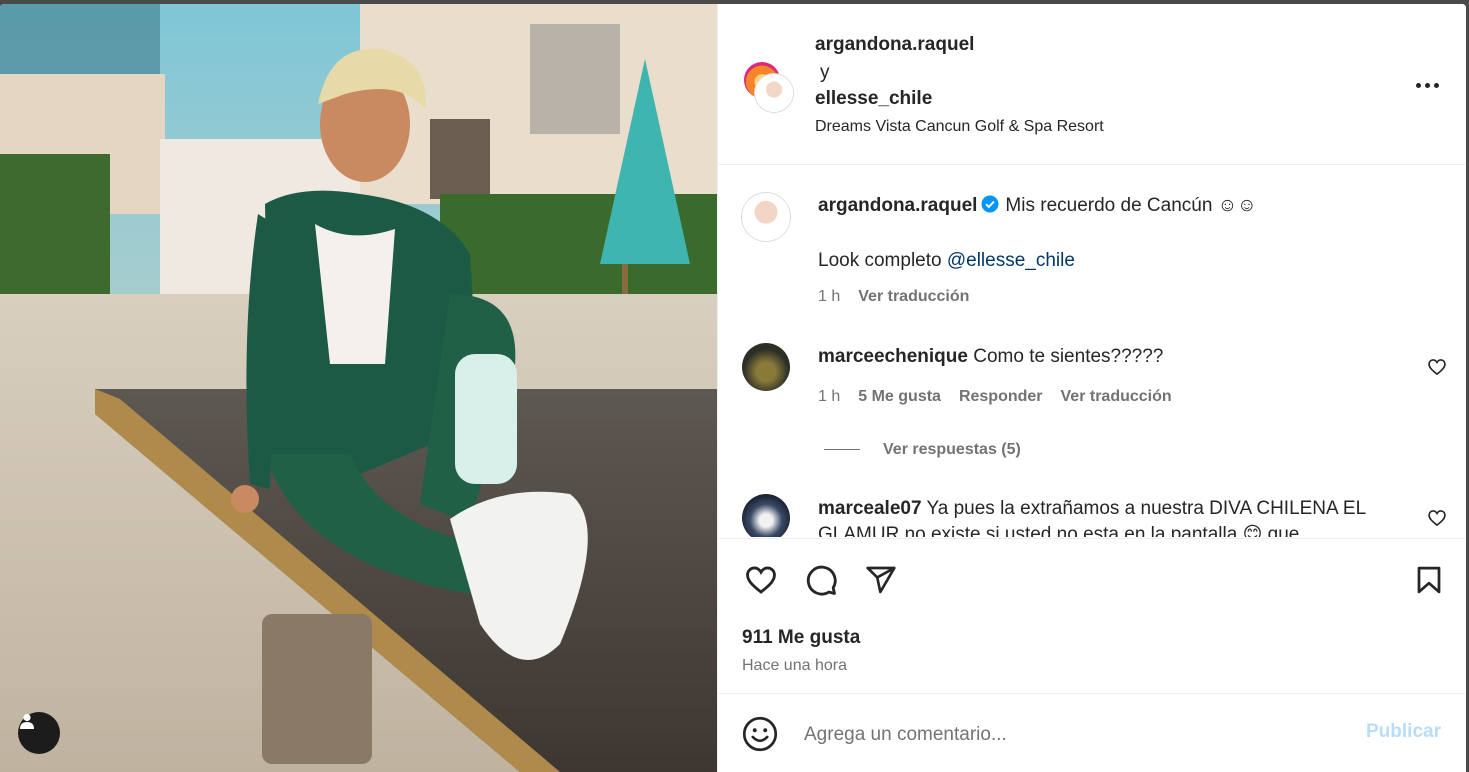 Image resolution: width=1469 pixels, height=772 pixels. I want to click on likes-count: 911 Me gusta, so click(801, 638).